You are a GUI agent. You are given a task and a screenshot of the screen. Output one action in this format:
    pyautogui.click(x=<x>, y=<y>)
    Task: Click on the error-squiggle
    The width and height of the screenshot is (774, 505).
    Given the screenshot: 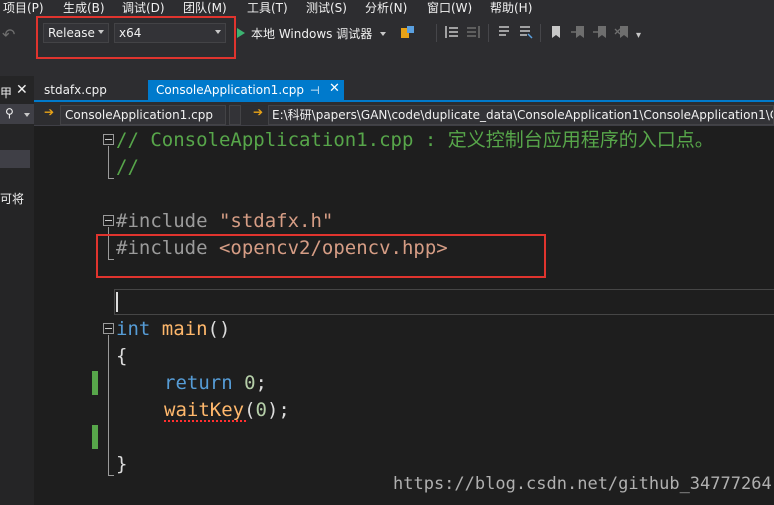 What is the action you would take?
    pyautogui.click(x=205, y=420)
    